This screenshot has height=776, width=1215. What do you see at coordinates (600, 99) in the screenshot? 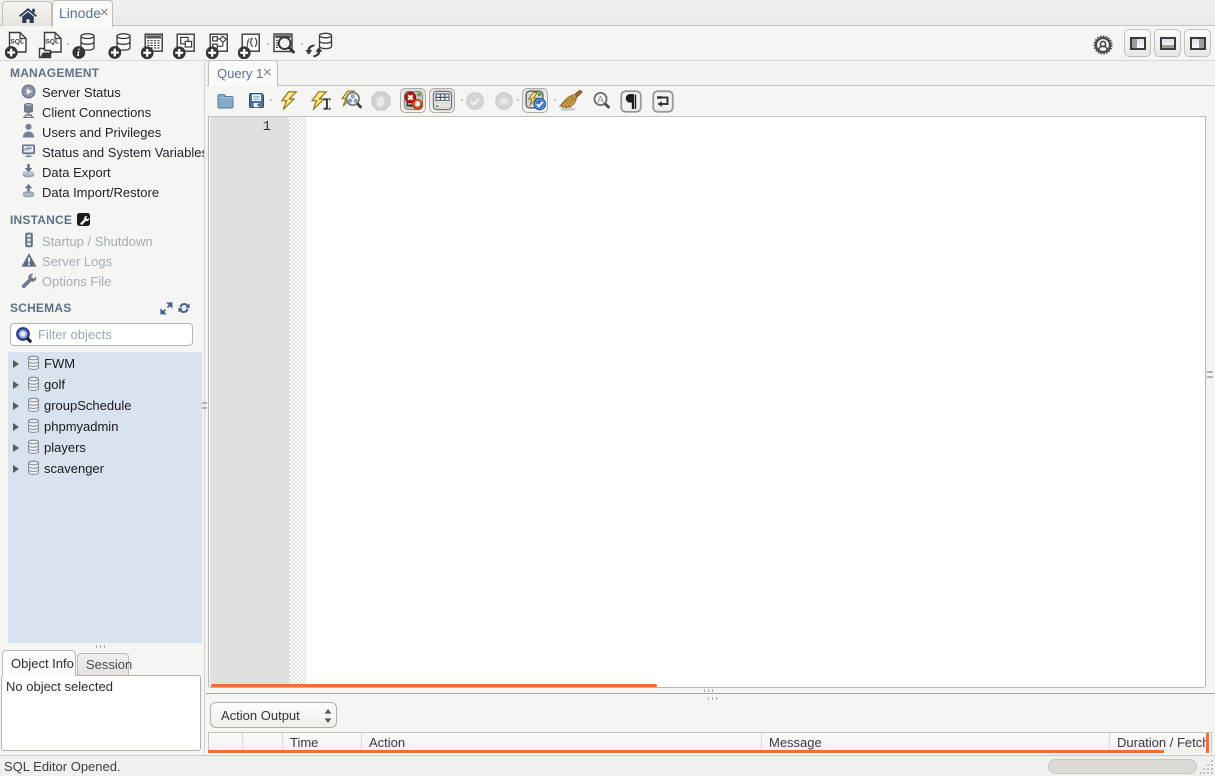
I see `svg-text: A` at bounding box center [600, 99].